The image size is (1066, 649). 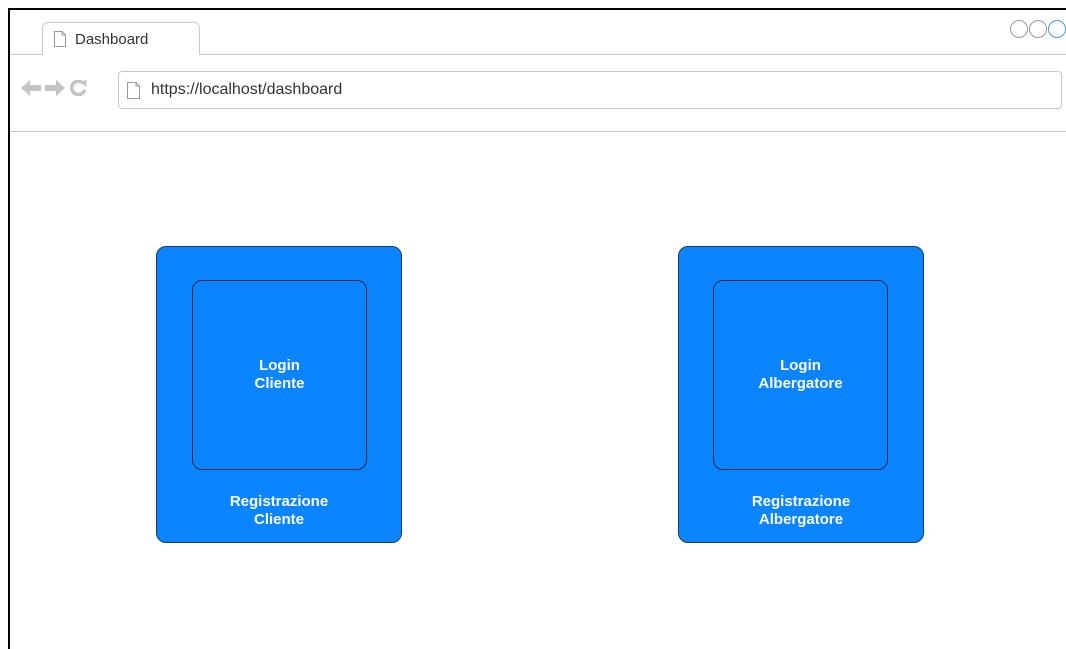 I want to click on address-bar: https://localhost/dashboard, so click(x=590, y=90).